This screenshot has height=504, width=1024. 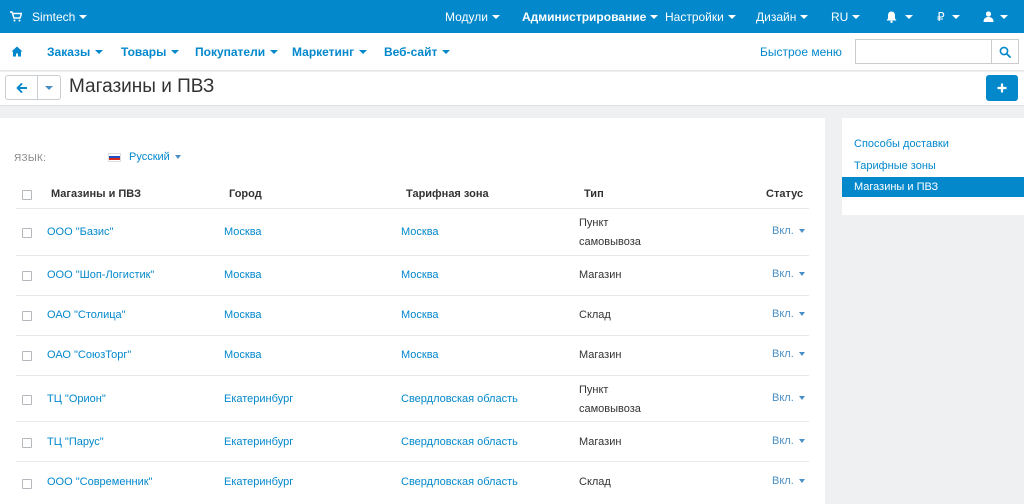 I want to click on select-all-checkbox, so click(x=27, y=195).